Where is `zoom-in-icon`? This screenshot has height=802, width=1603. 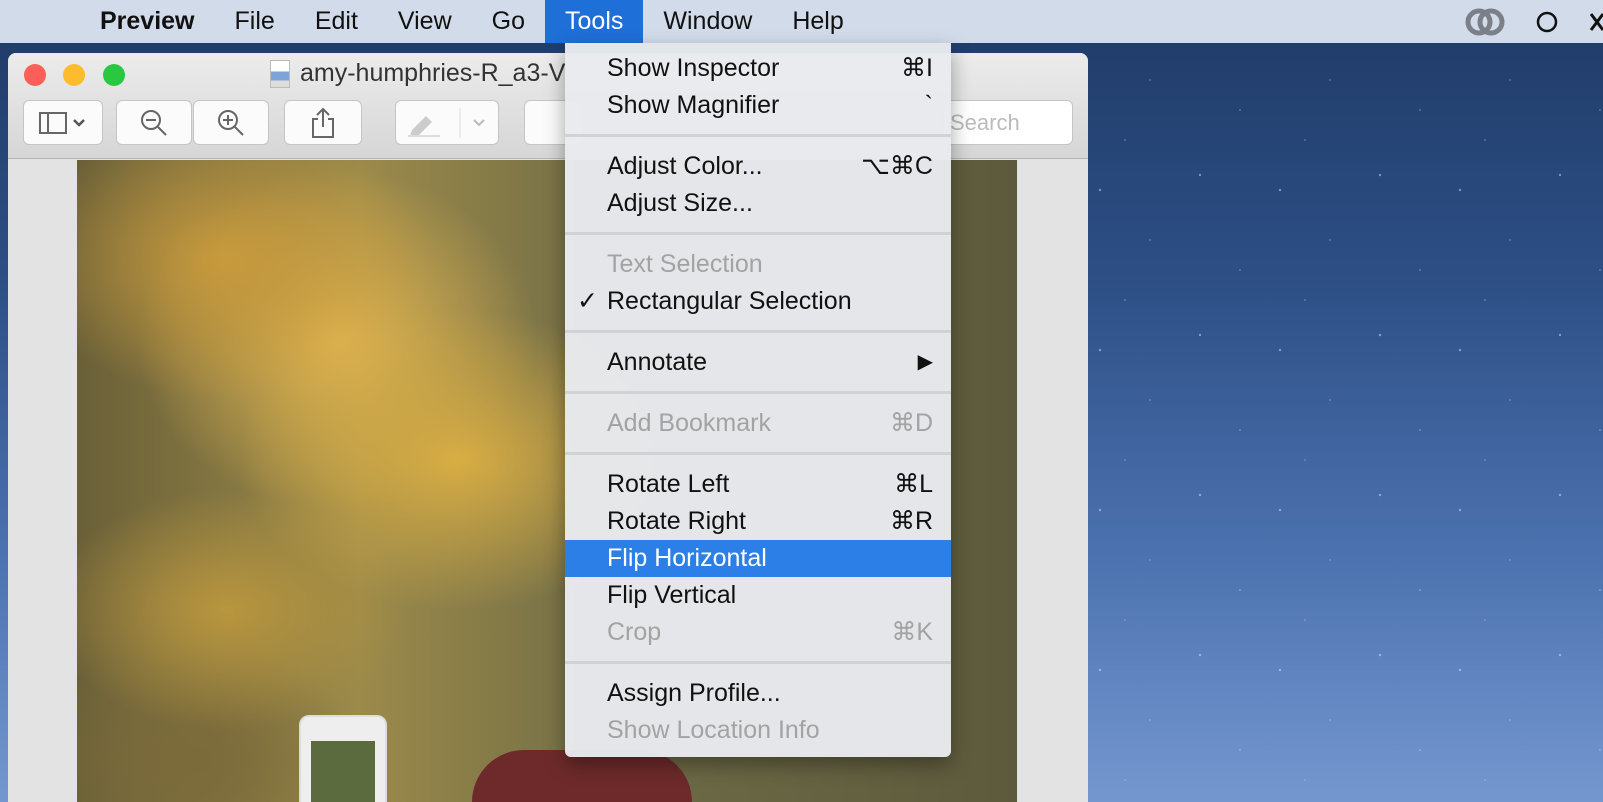 zoom-in-icon is located at coordinates (231, 122).